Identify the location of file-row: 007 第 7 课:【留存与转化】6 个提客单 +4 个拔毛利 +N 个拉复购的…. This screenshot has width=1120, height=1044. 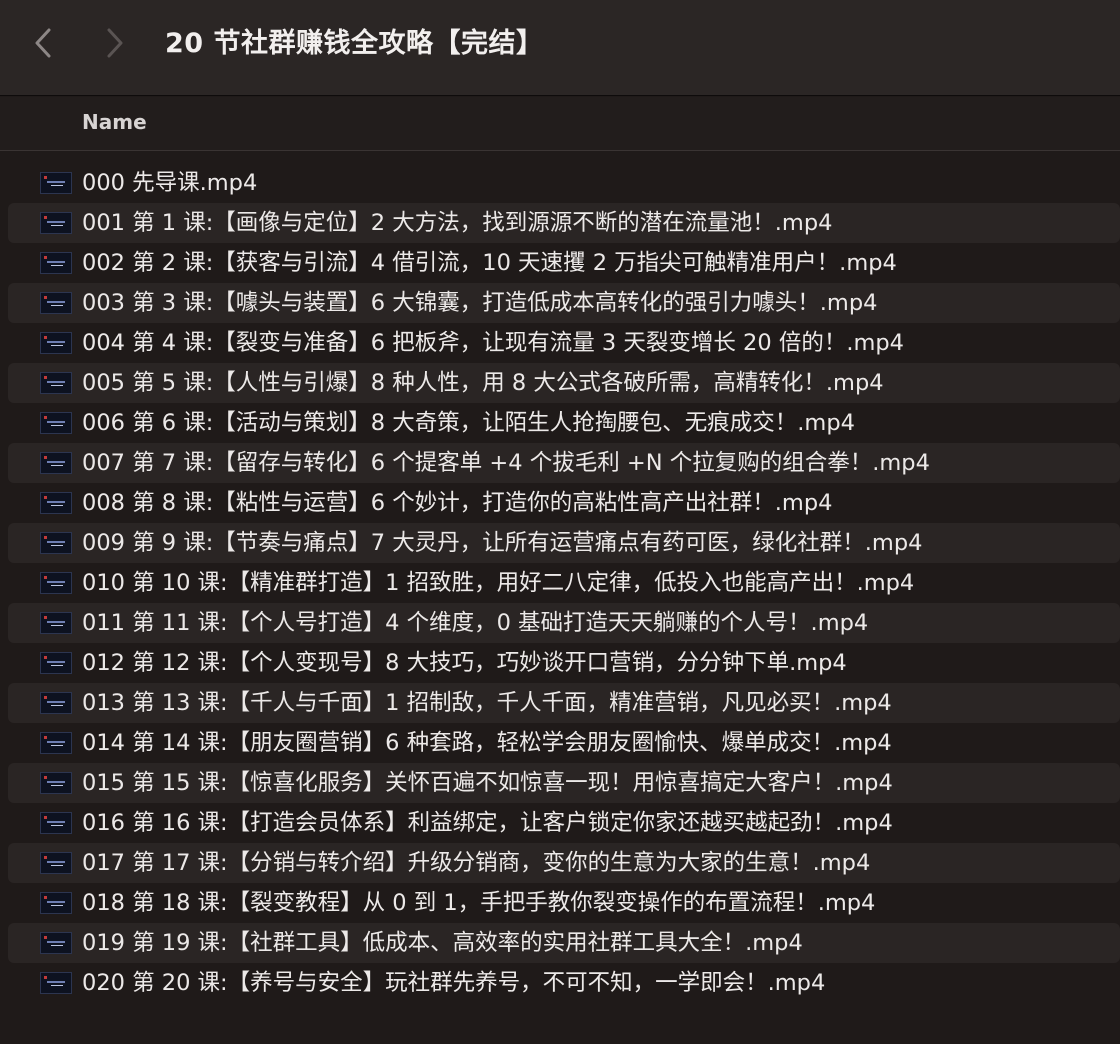
(560, 463).